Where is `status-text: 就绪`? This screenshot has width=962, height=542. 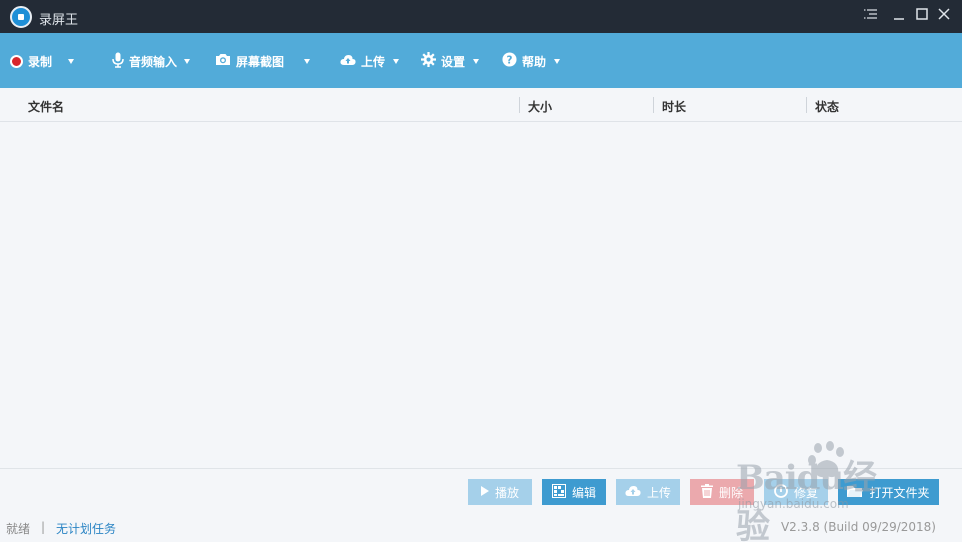 status-text: 就绪 is located at coordinates (18, 529).